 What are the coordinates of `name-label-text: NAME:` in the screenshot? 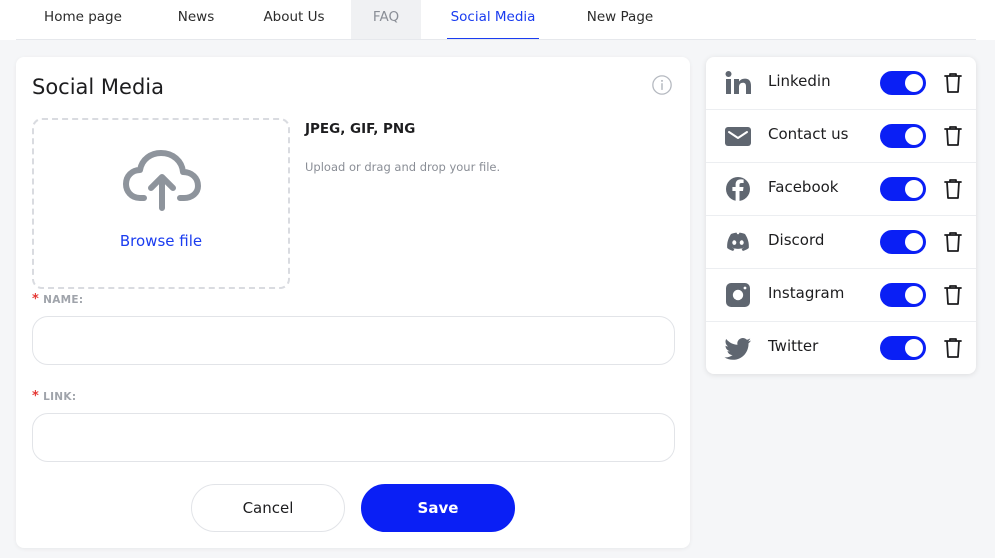 It's located at (63, 300).